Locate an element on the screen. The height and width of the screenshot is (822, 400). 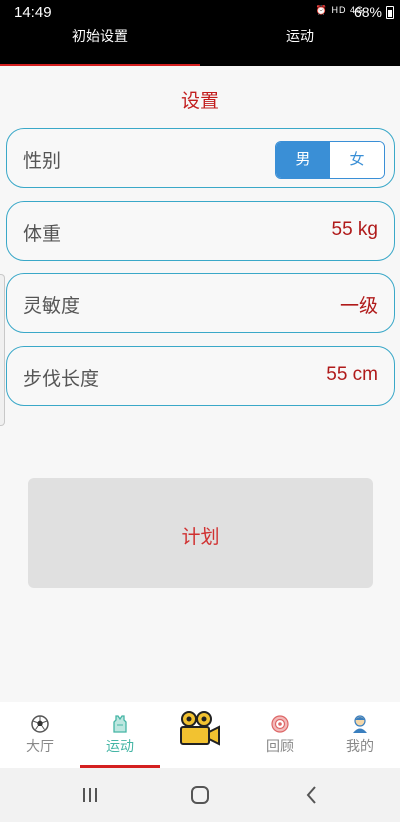
target-icon is located at coordinates (280, 724).